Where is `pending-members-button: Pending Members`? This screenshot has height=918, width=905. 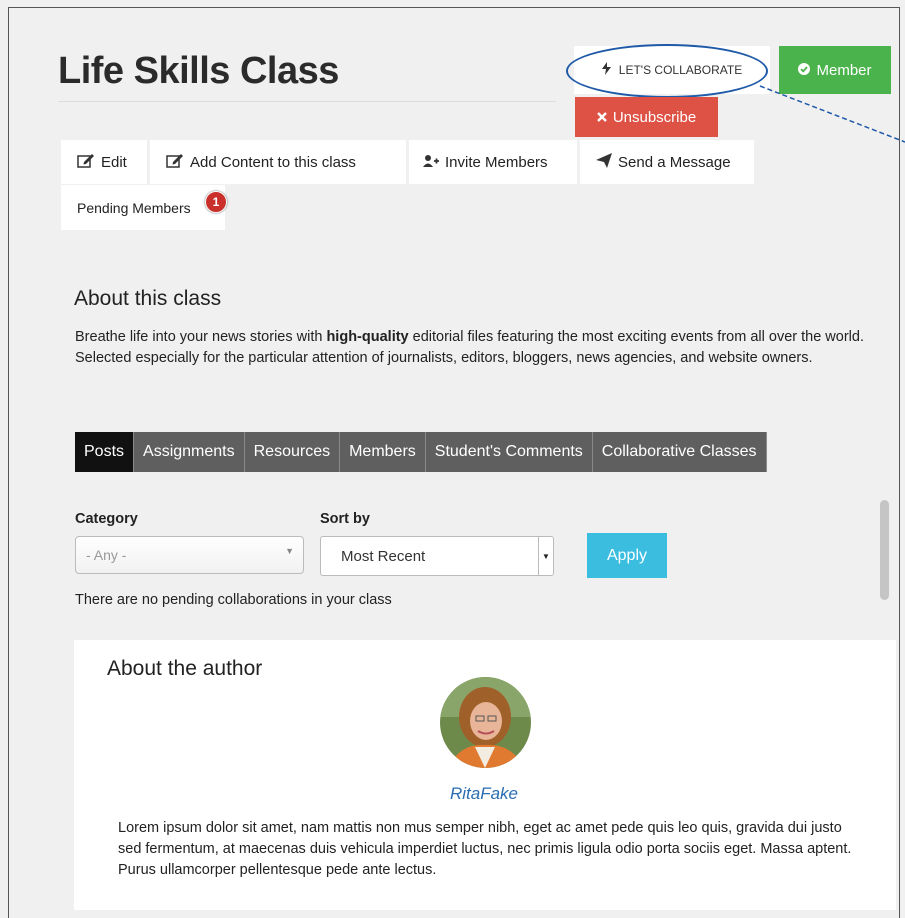 pending-members-button: Pending Members is located at coordinates (143, 207).